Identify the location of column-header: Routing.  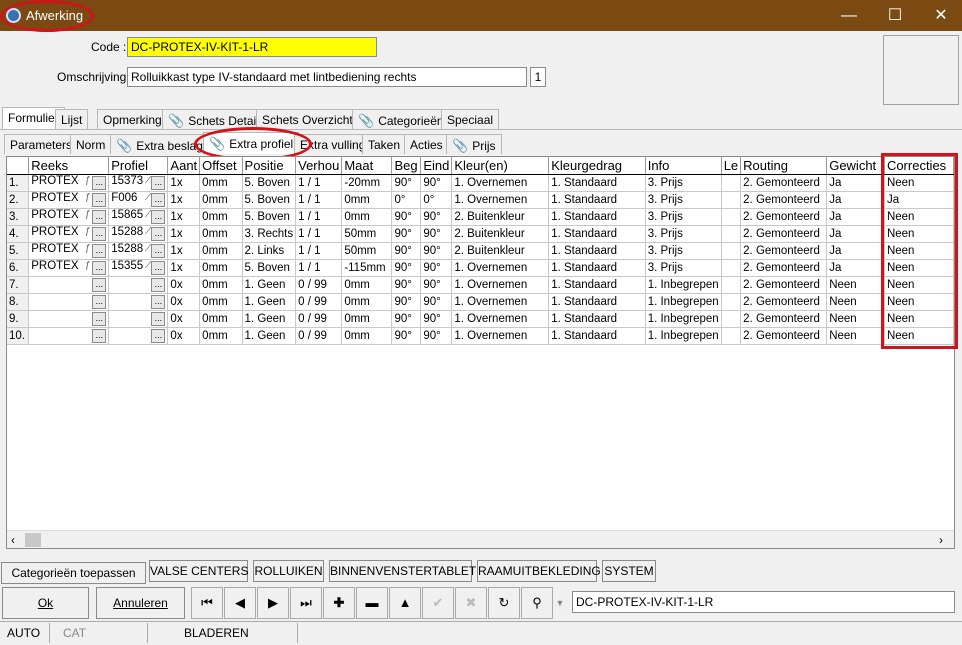
(784, 166).